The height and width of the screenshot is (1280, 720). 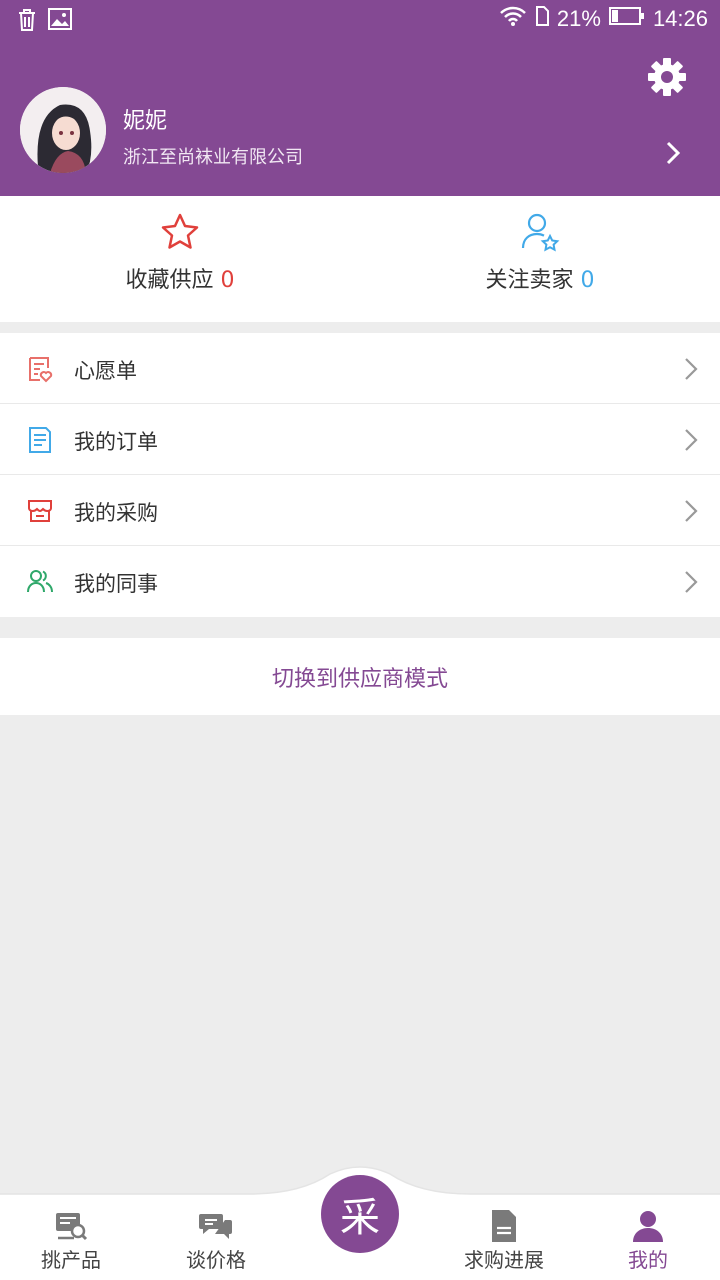 I want to click on profile-company: 浙江至尚袜业有限公司, so click(x=213, y=157).